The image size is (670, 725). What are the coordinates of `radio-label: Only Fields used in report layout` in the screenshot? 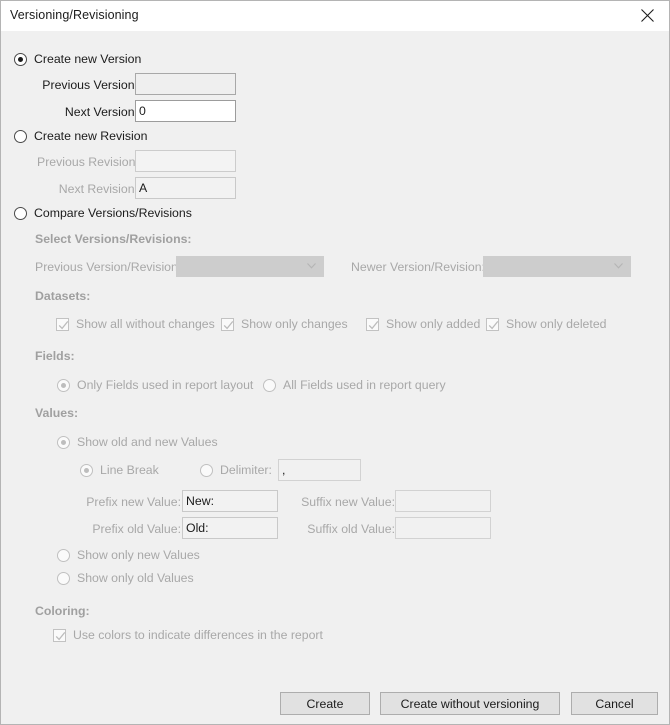 It's located at (165, 385).